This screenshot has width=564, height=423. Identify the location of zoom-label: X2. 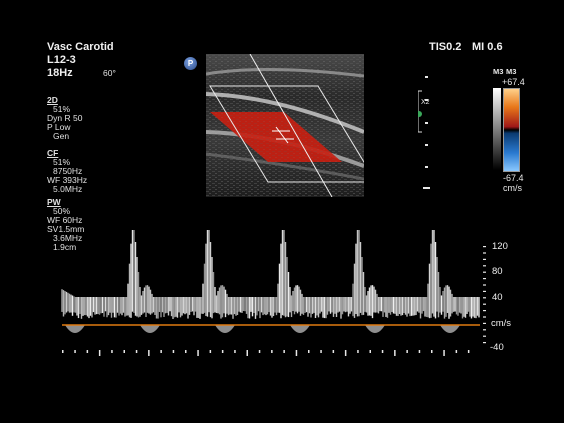
(425, 102).